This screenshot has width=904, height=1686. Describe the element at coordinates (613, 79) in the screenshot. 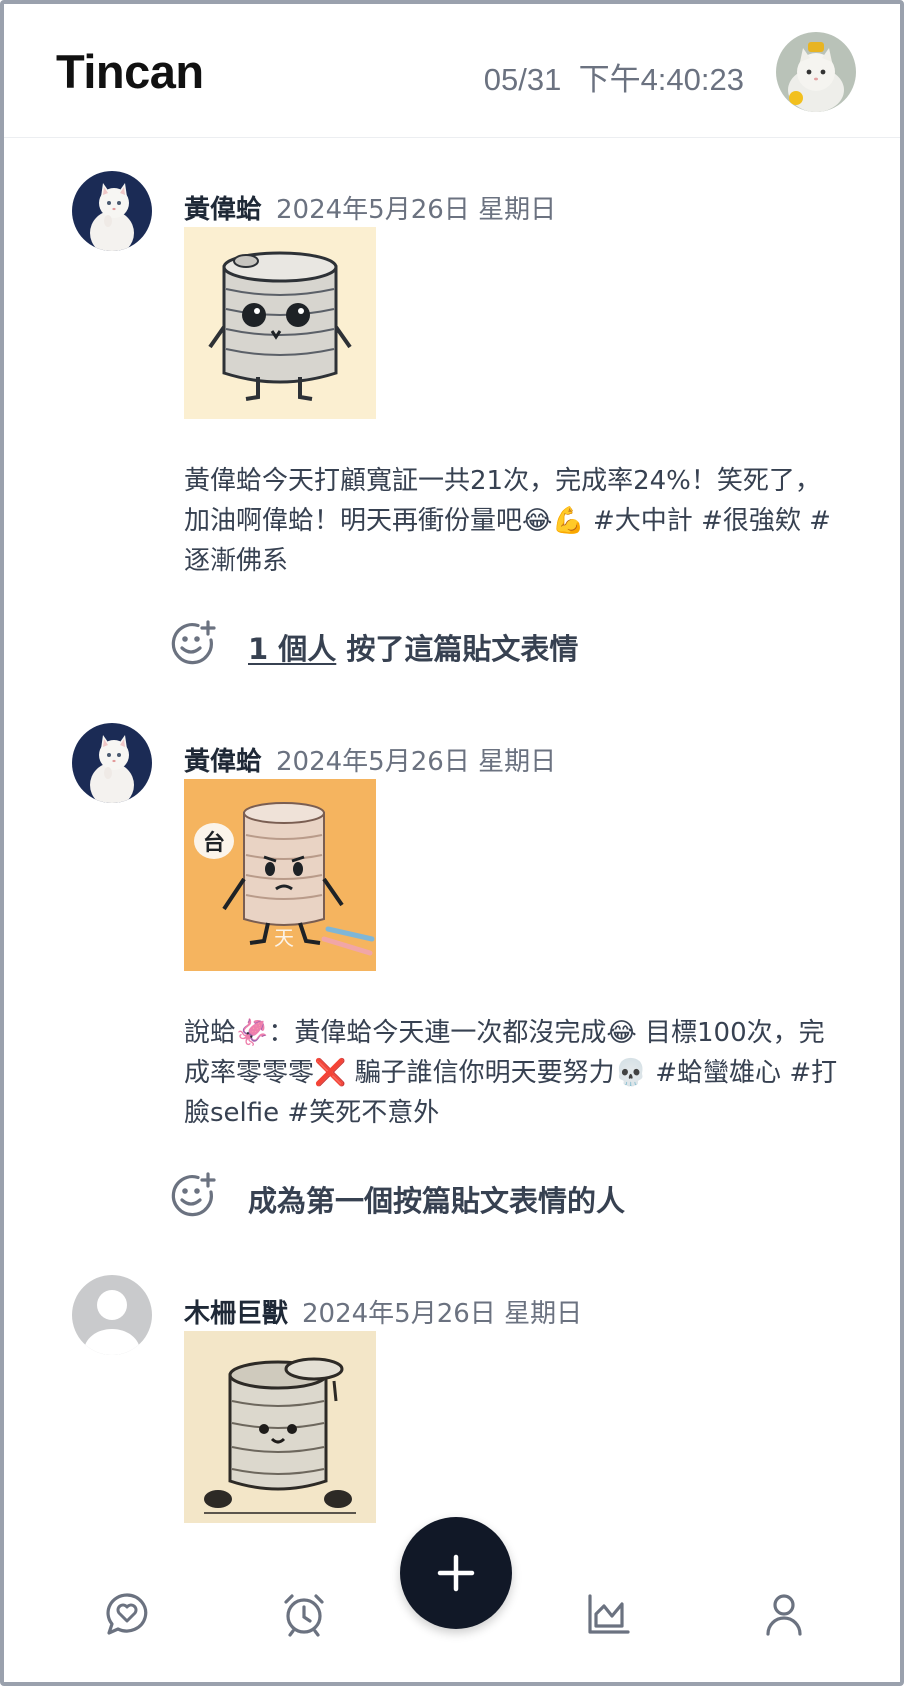

I see `current-time: 05/31 下午4:40:23` at that location.